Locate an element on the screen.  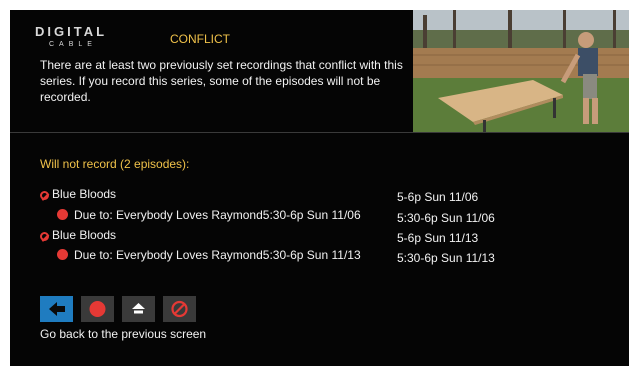
eject-icon is located at coordinates (138, 308).